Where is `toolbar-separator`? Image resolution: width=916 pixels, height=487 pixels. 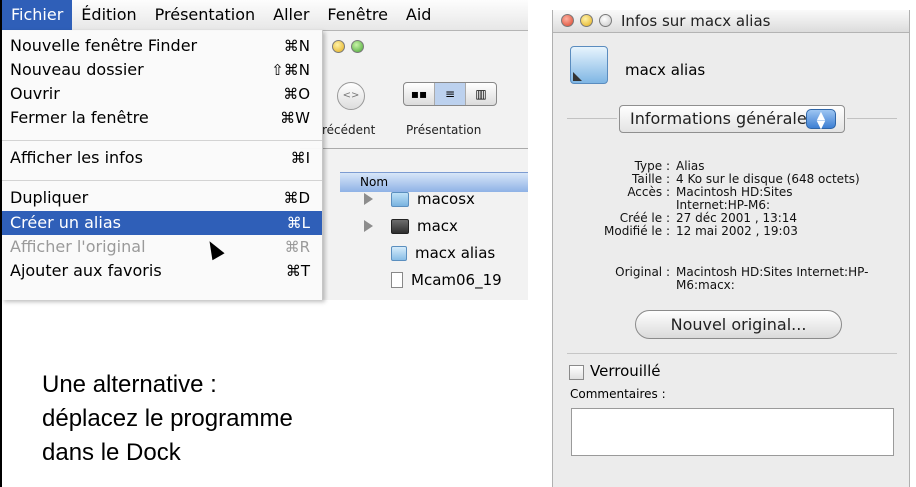
toolbar-separator is located at coordinates (414, 148).